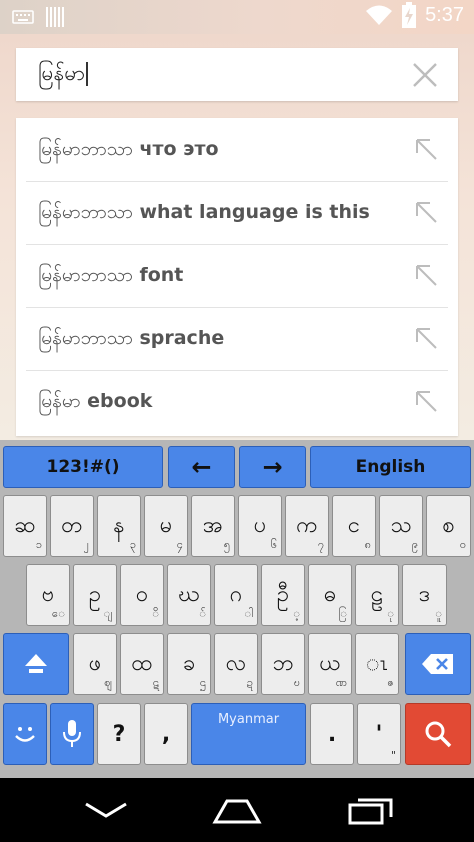 The image size is (474, 842). I want to click on key-char: ခ, so click(189, 663).